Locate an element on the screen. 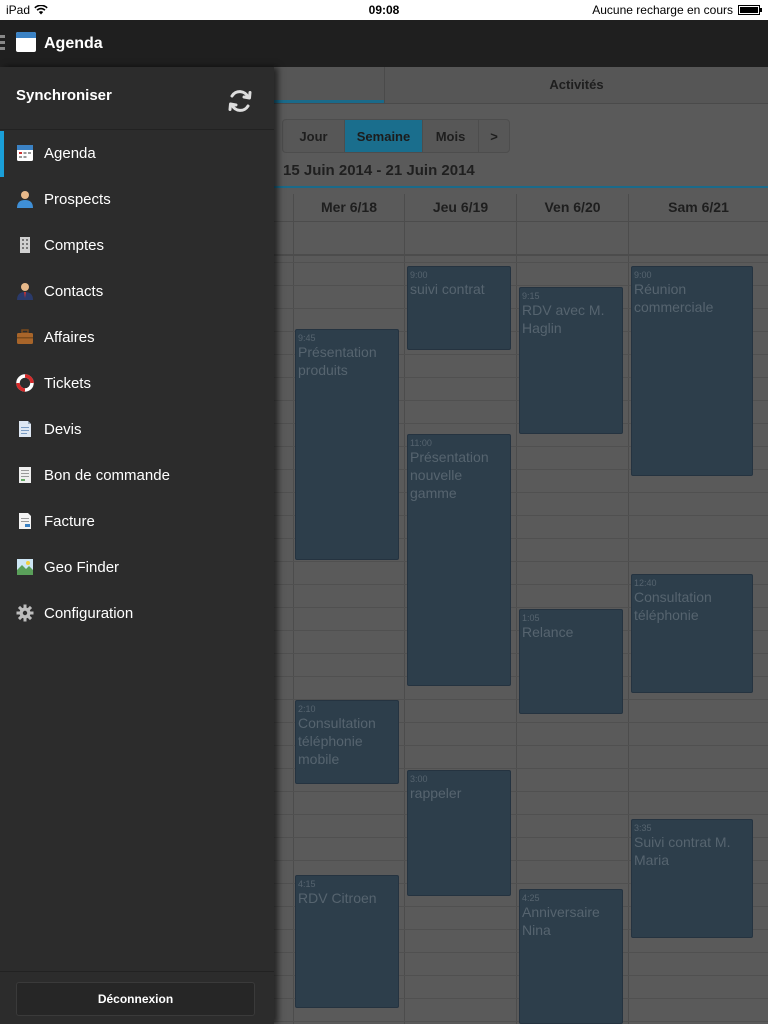 This screenshot has width=768, height=1024. view-selector: Jour Semaine Mois > is located at coordinates (396, 136).